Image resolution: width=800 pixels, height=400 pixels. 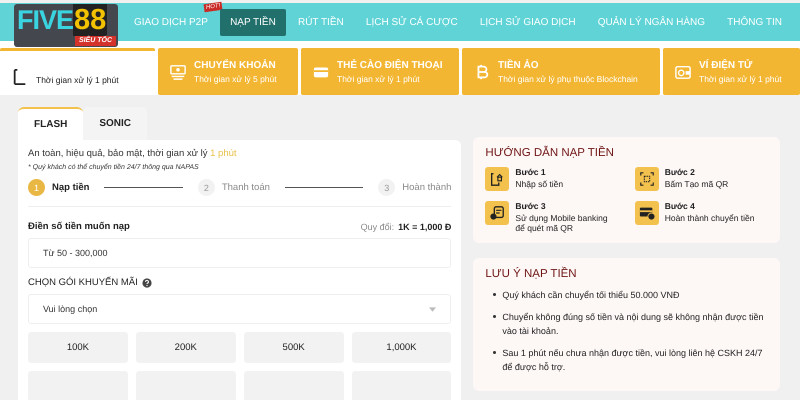 What do you see at coordinates (497, 213) in the screenshot?
I see `document-icon` at bounding box center [497, 213].